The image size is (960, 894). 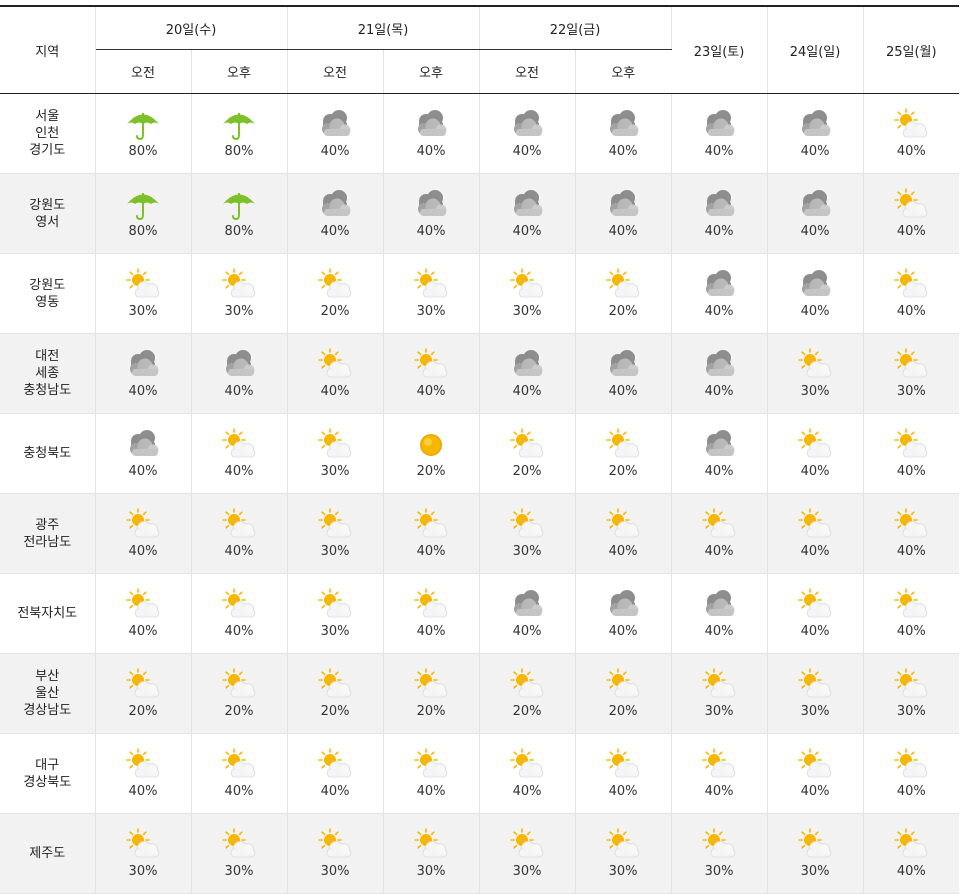 I want to click on region-cell: 충청북도, so click(x=48, y=453).